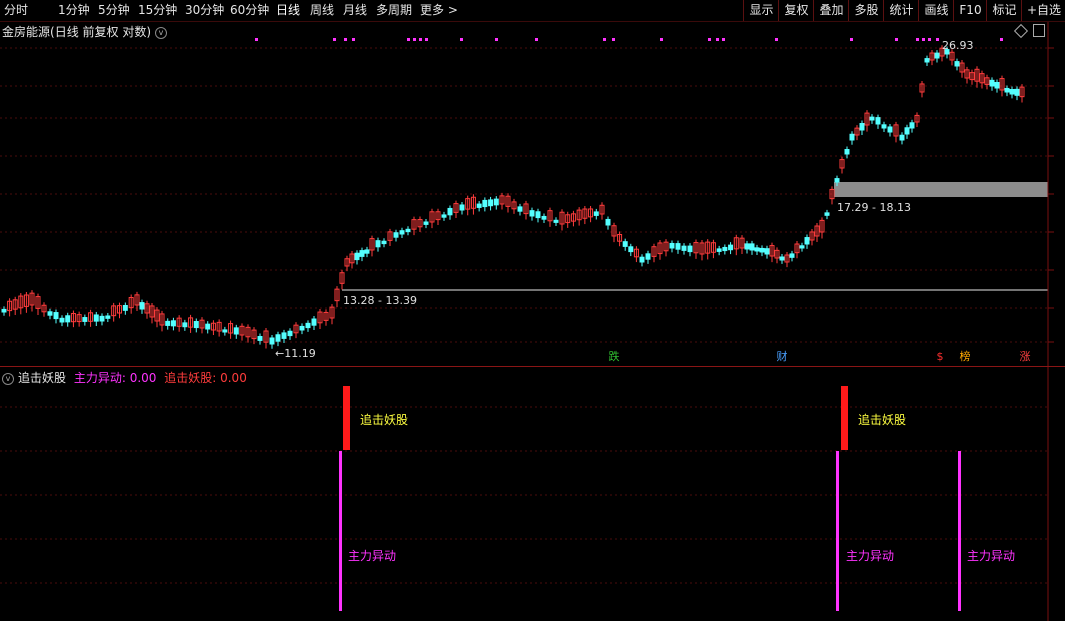 Image resolution: width=1065 pixels, height=621 pixels. I want to click on zhuli-label-2: 主力异动, so click(870, 556).